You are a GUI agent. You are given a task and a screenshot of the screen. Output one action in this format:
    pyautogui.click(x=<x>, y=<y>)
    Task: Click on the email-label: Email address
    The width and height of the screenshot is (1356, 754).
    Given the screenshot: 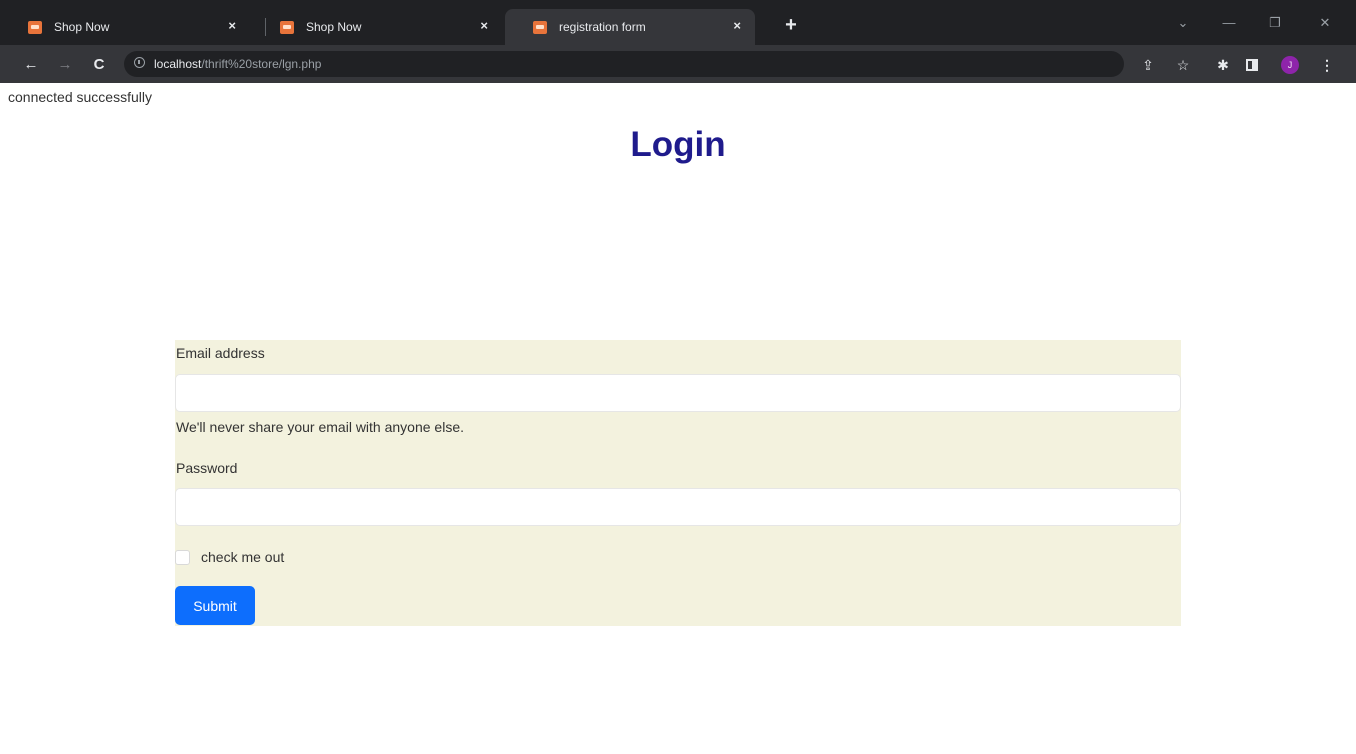 What is the action you would take?
    pyautogui.click(x=220, y=353)
    